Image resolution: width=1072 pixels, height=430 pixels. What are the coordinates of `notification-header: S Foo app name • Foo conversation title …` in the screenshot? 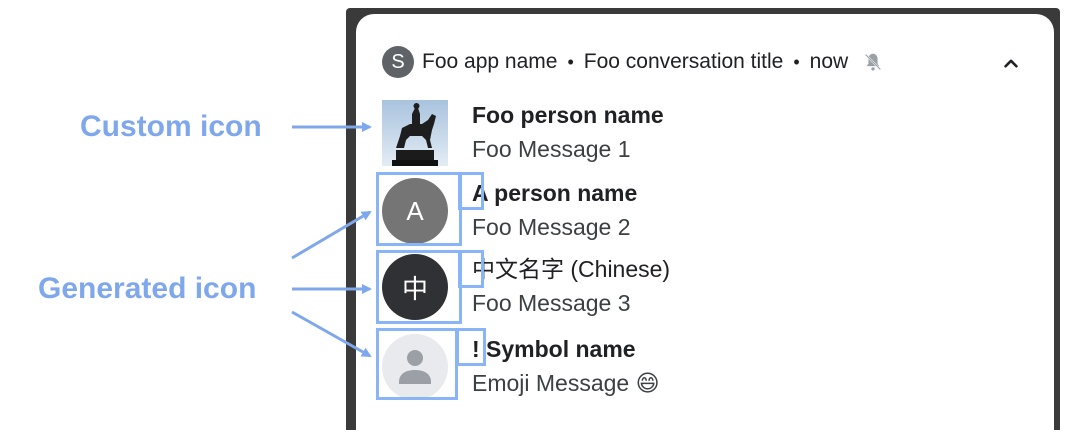 It's located at (633, 62).